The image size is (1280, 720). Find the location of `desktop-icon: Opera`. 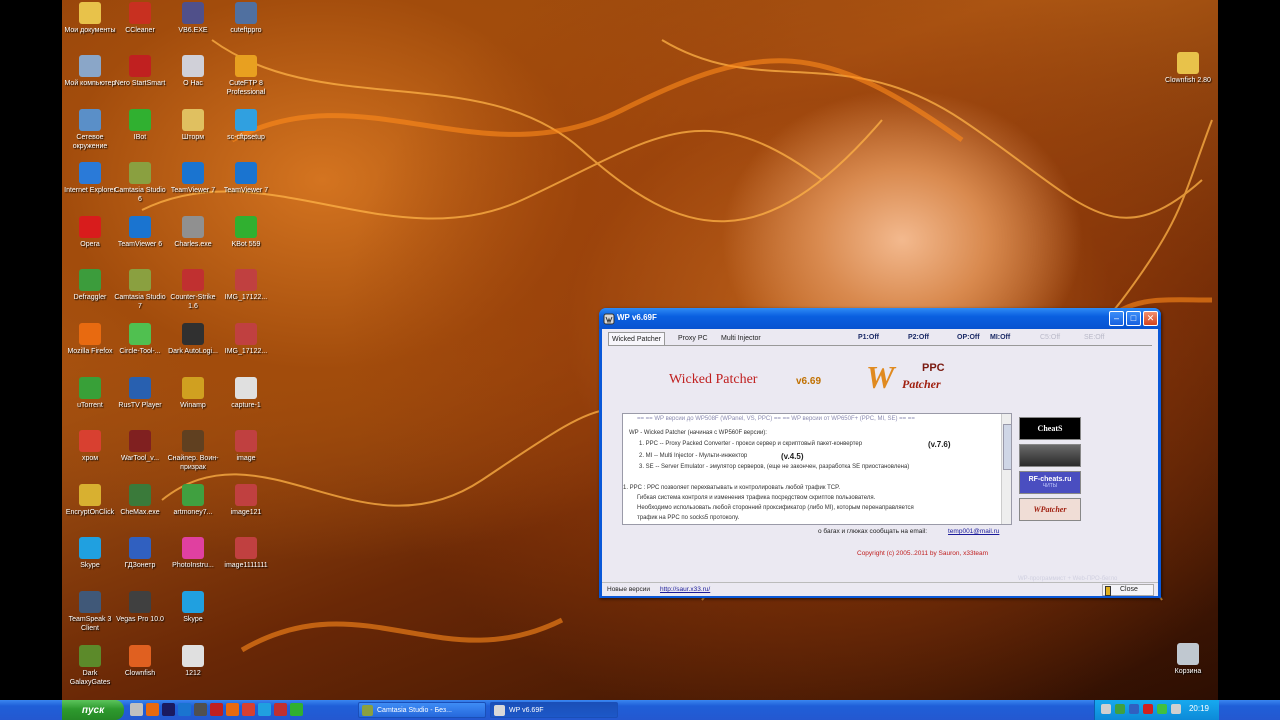

desktop-icon: Opera is located at coordinates (90, 232).